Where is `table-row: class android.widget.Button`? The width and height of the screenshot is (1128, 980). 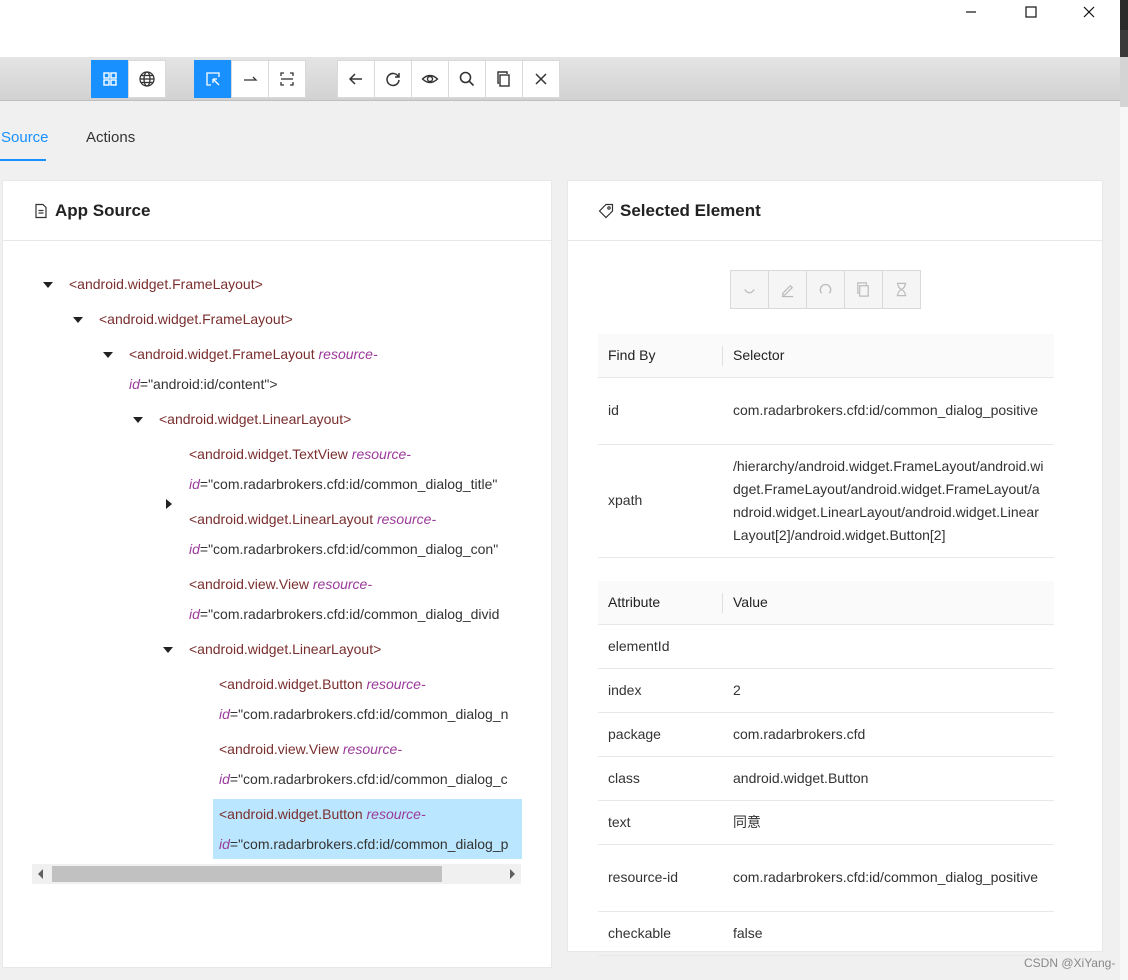
table-row: class android.widget.Button is located at coordinates (826, 778).